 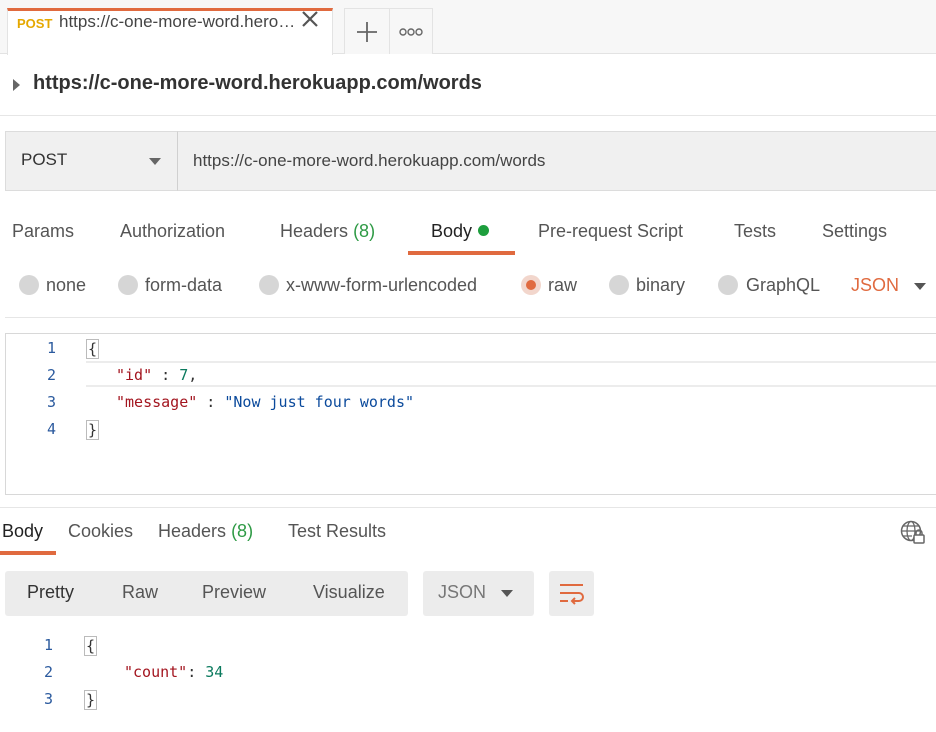 I want to click on json-key: "id", so click(x=134, y=375).